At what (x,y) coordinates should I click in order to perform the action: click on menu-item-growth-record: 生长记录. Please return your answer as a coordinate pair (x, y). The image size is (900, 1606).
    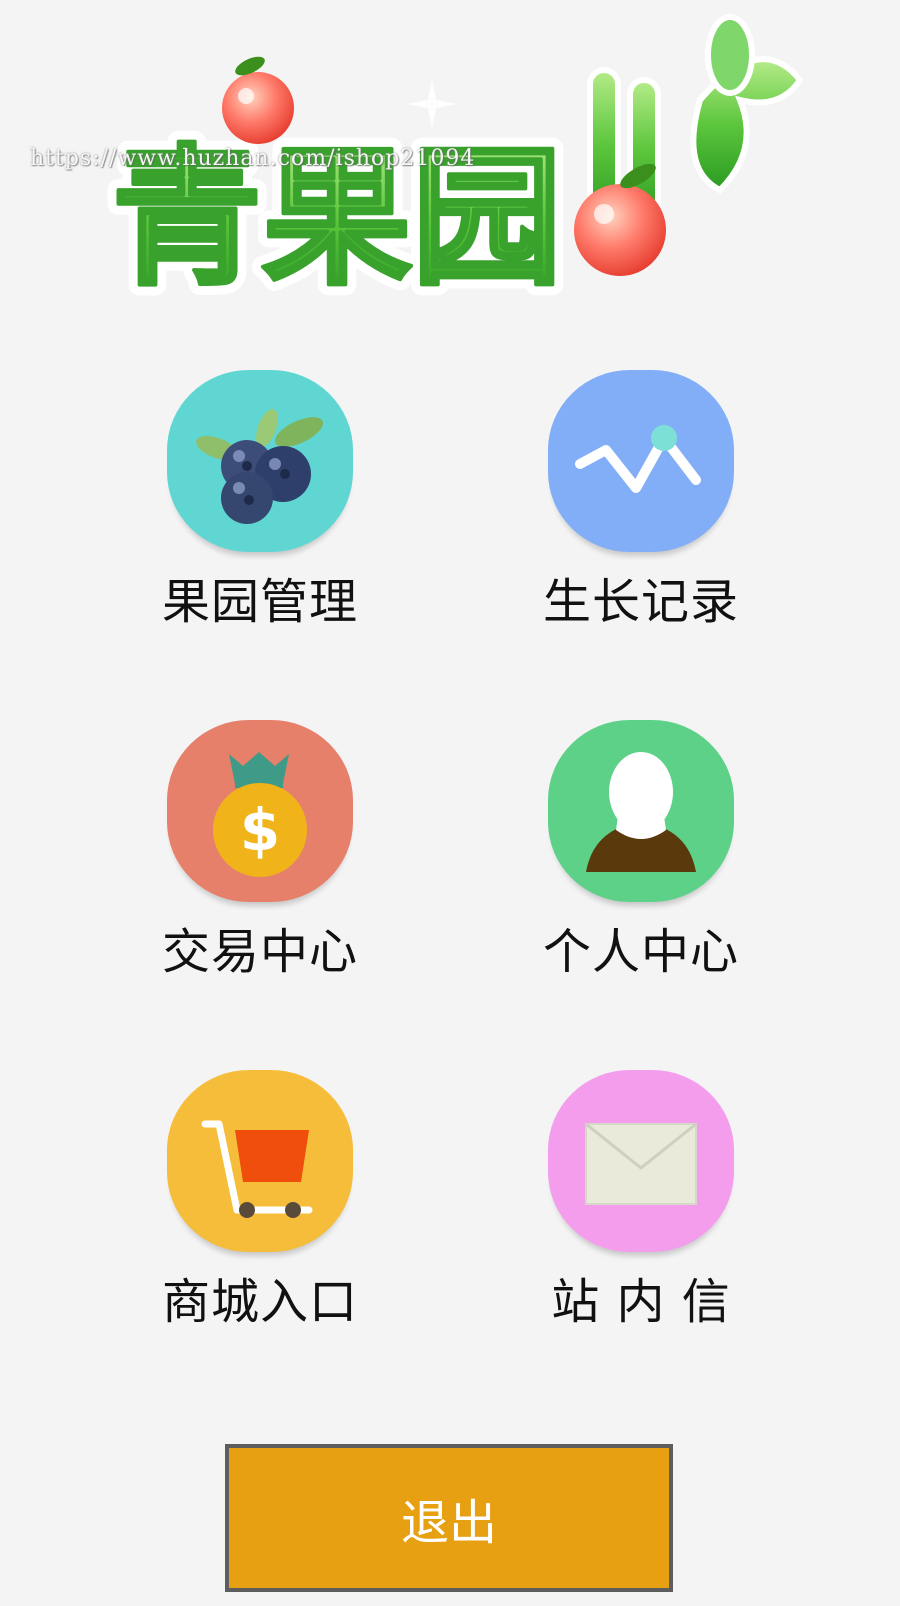
    Looking at the image, I should click on (641, 500).